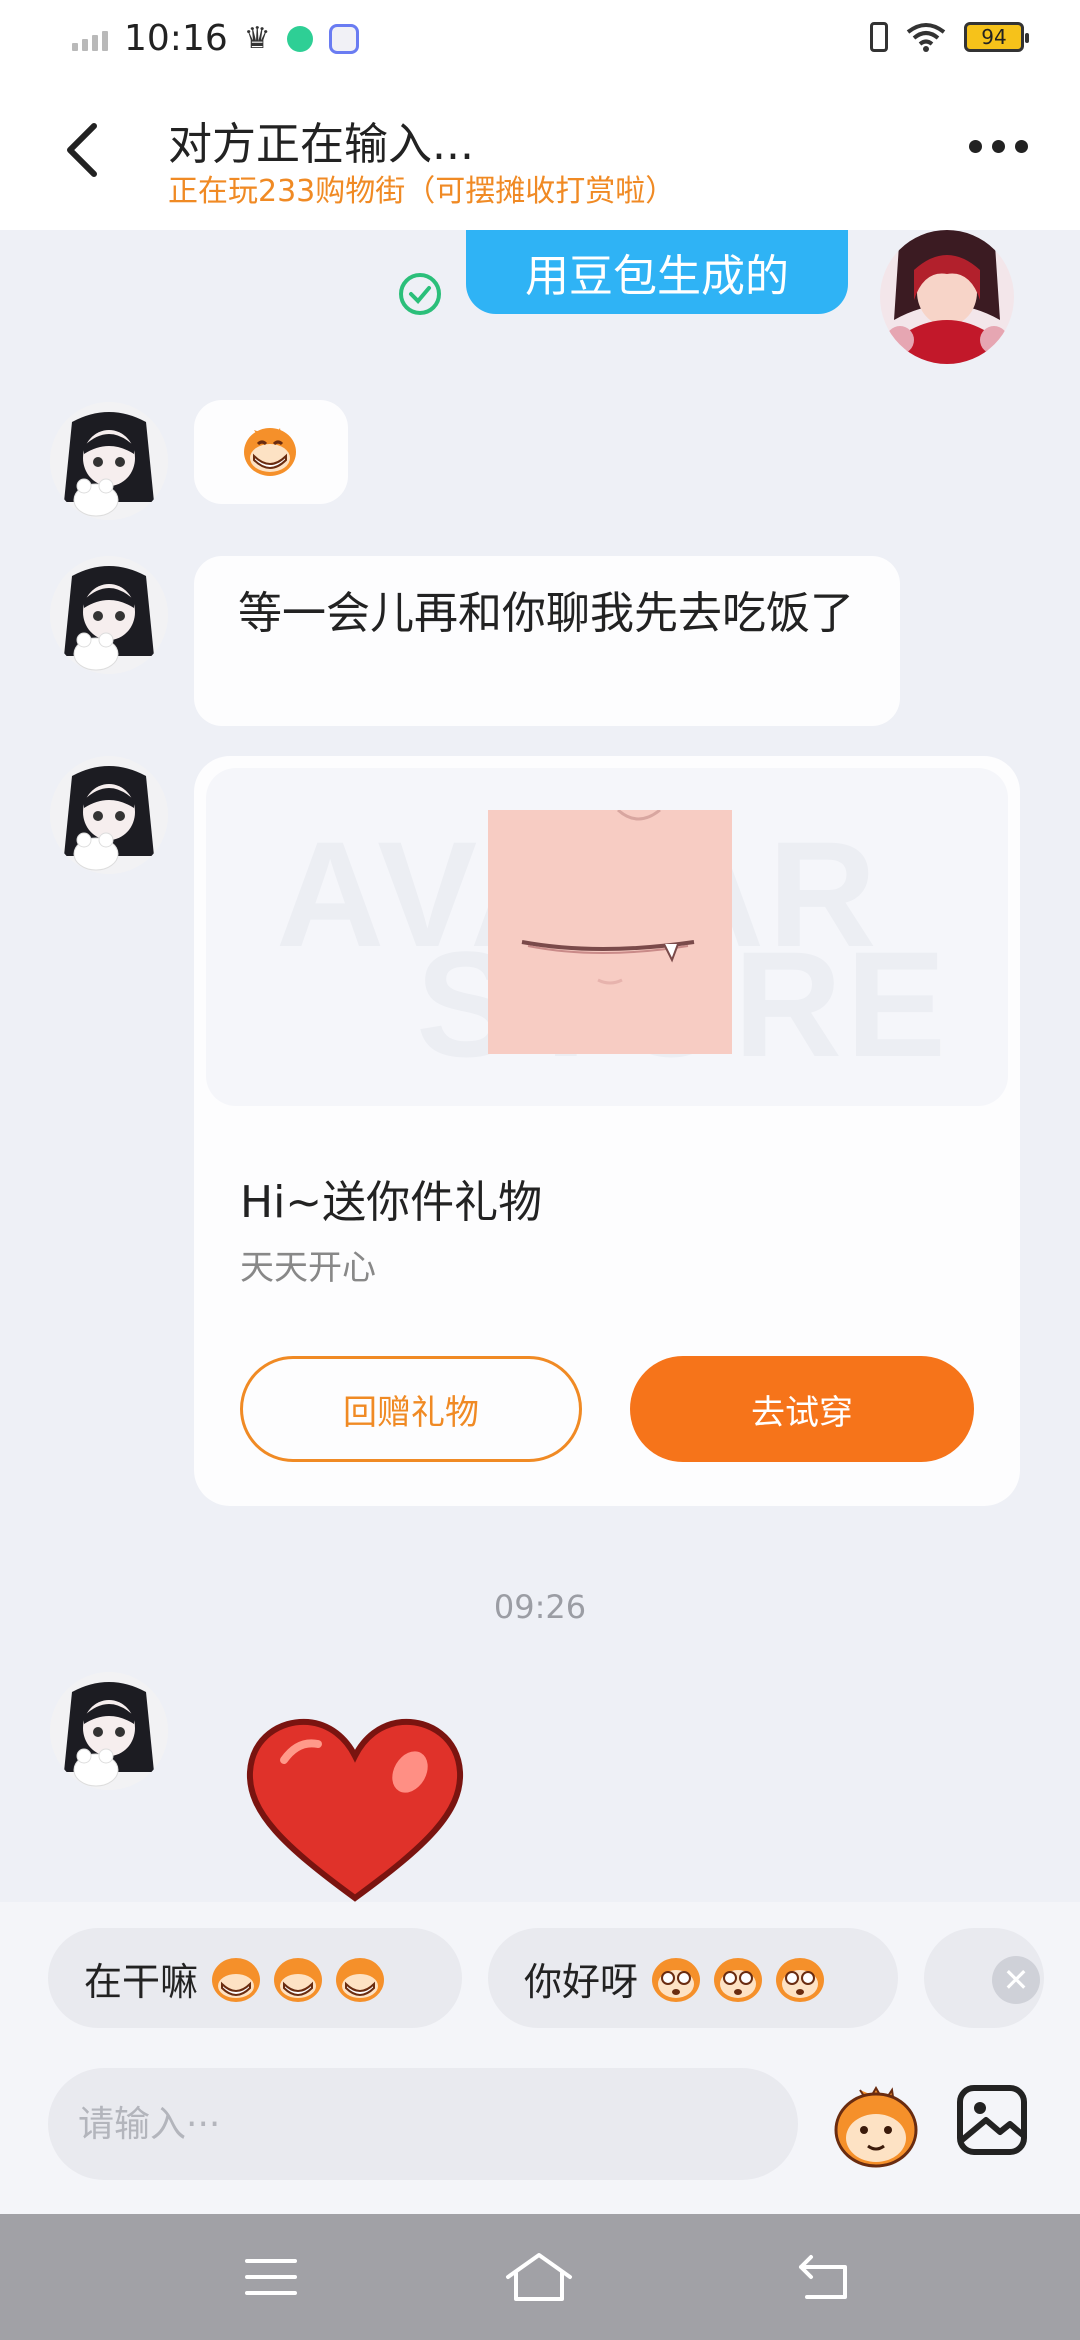 The height and width of the screenshot is (2340, 1080). What do you see at coordinates (996, 37) in the screenshot?
I see `battery-icon: 94` at bounding box center [996, 37].